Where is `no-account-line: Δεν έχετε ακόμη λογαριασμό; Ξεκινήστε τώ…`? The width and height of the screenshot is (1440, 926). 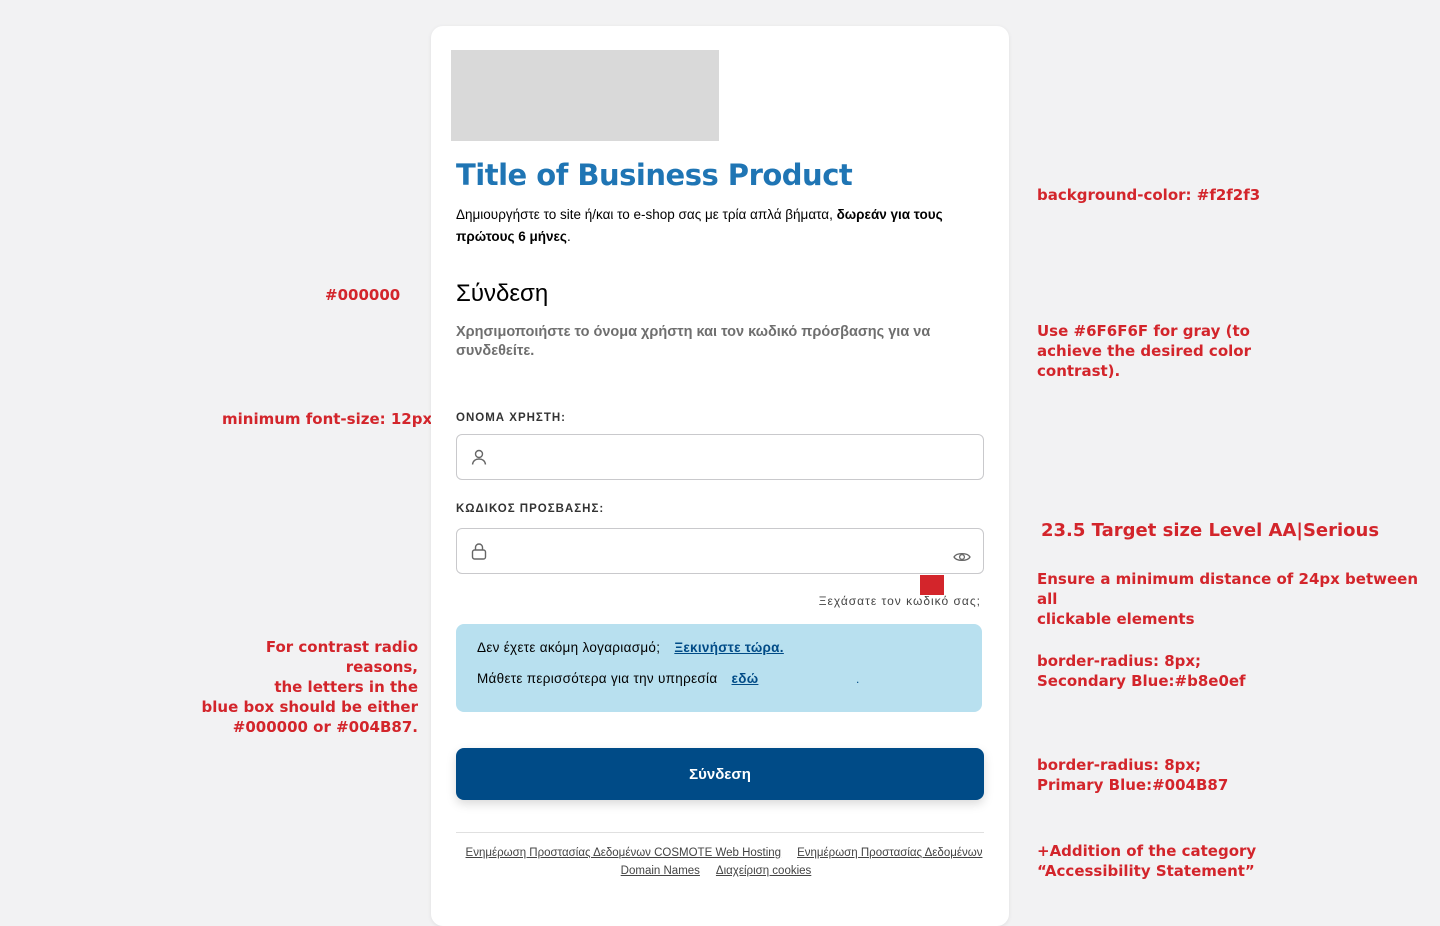 no-account-line: Δεν έχετε ακόμη λογαριασμό; Ξεκινήστε τώ… is located at coordinates (630, 647).